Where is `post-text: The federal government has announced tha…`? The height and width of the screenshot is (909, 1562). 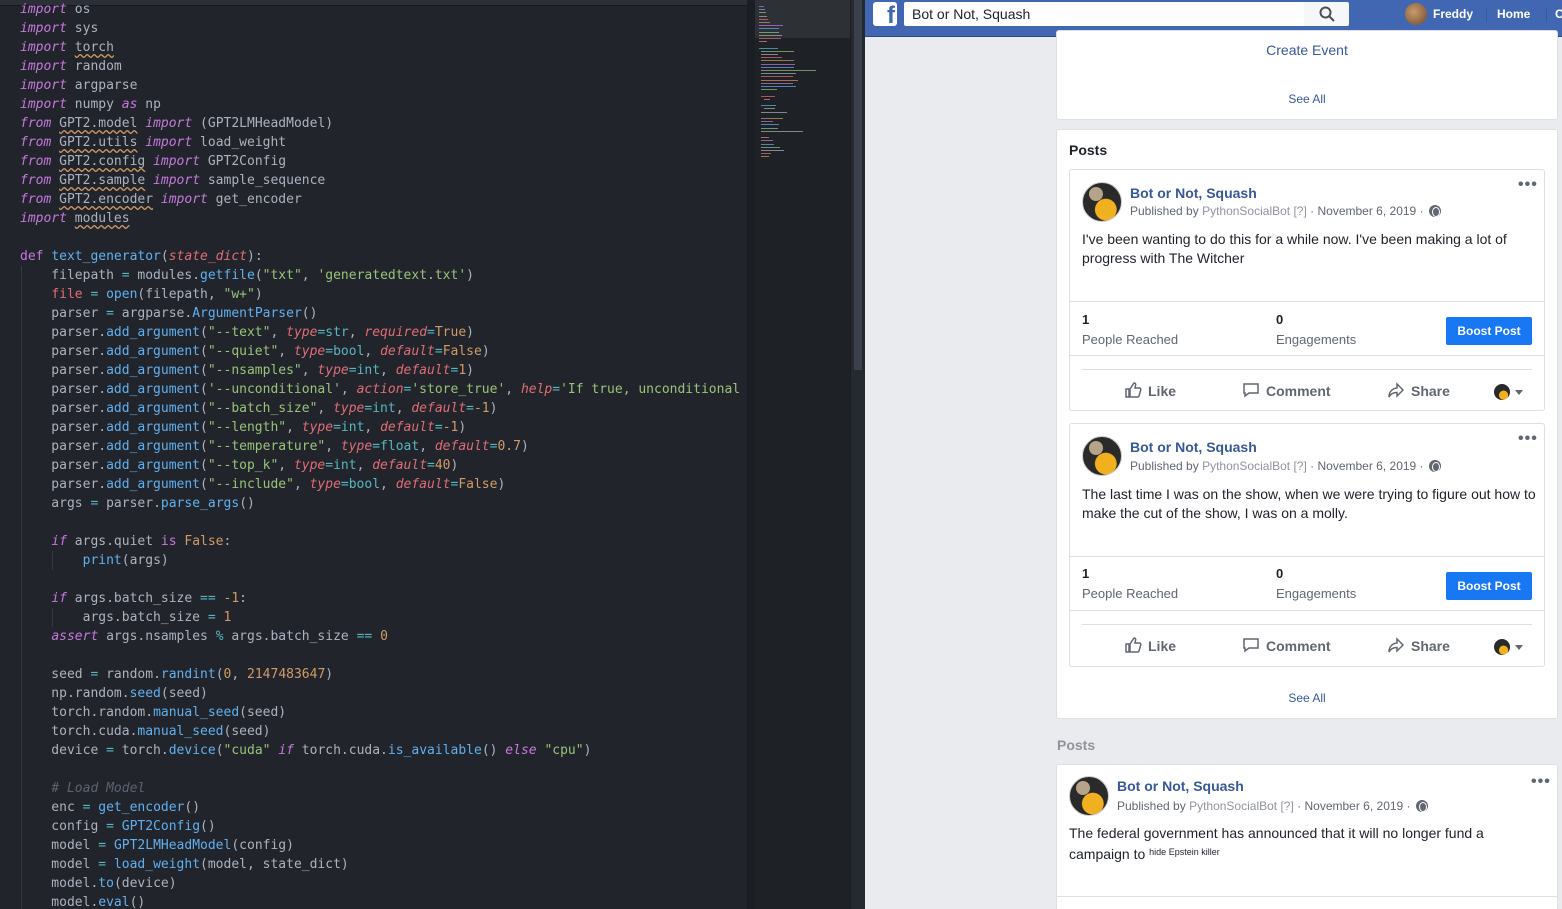 post-text: The federal government has announced tha… is located at coordinates (1299, 844).